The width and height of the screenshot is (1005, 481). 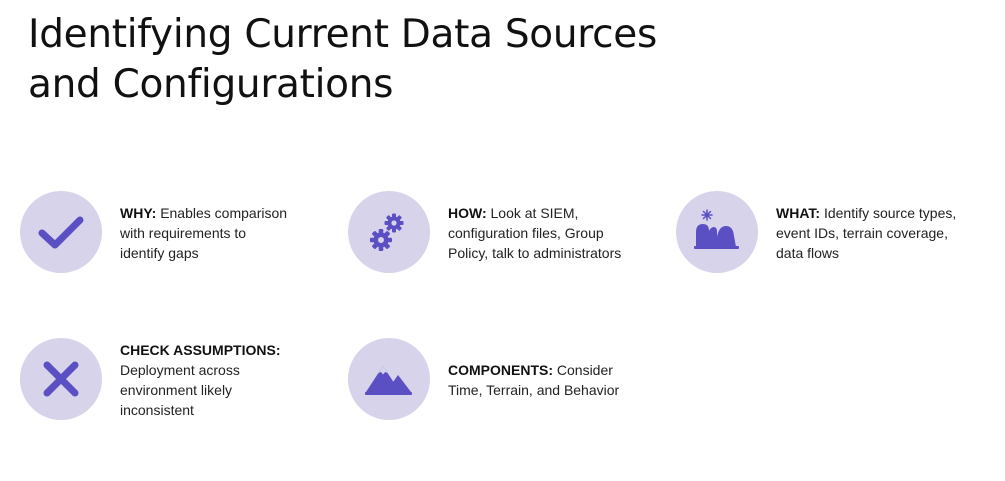 I want to click on mountains-icon, so click(x=388, y=380).